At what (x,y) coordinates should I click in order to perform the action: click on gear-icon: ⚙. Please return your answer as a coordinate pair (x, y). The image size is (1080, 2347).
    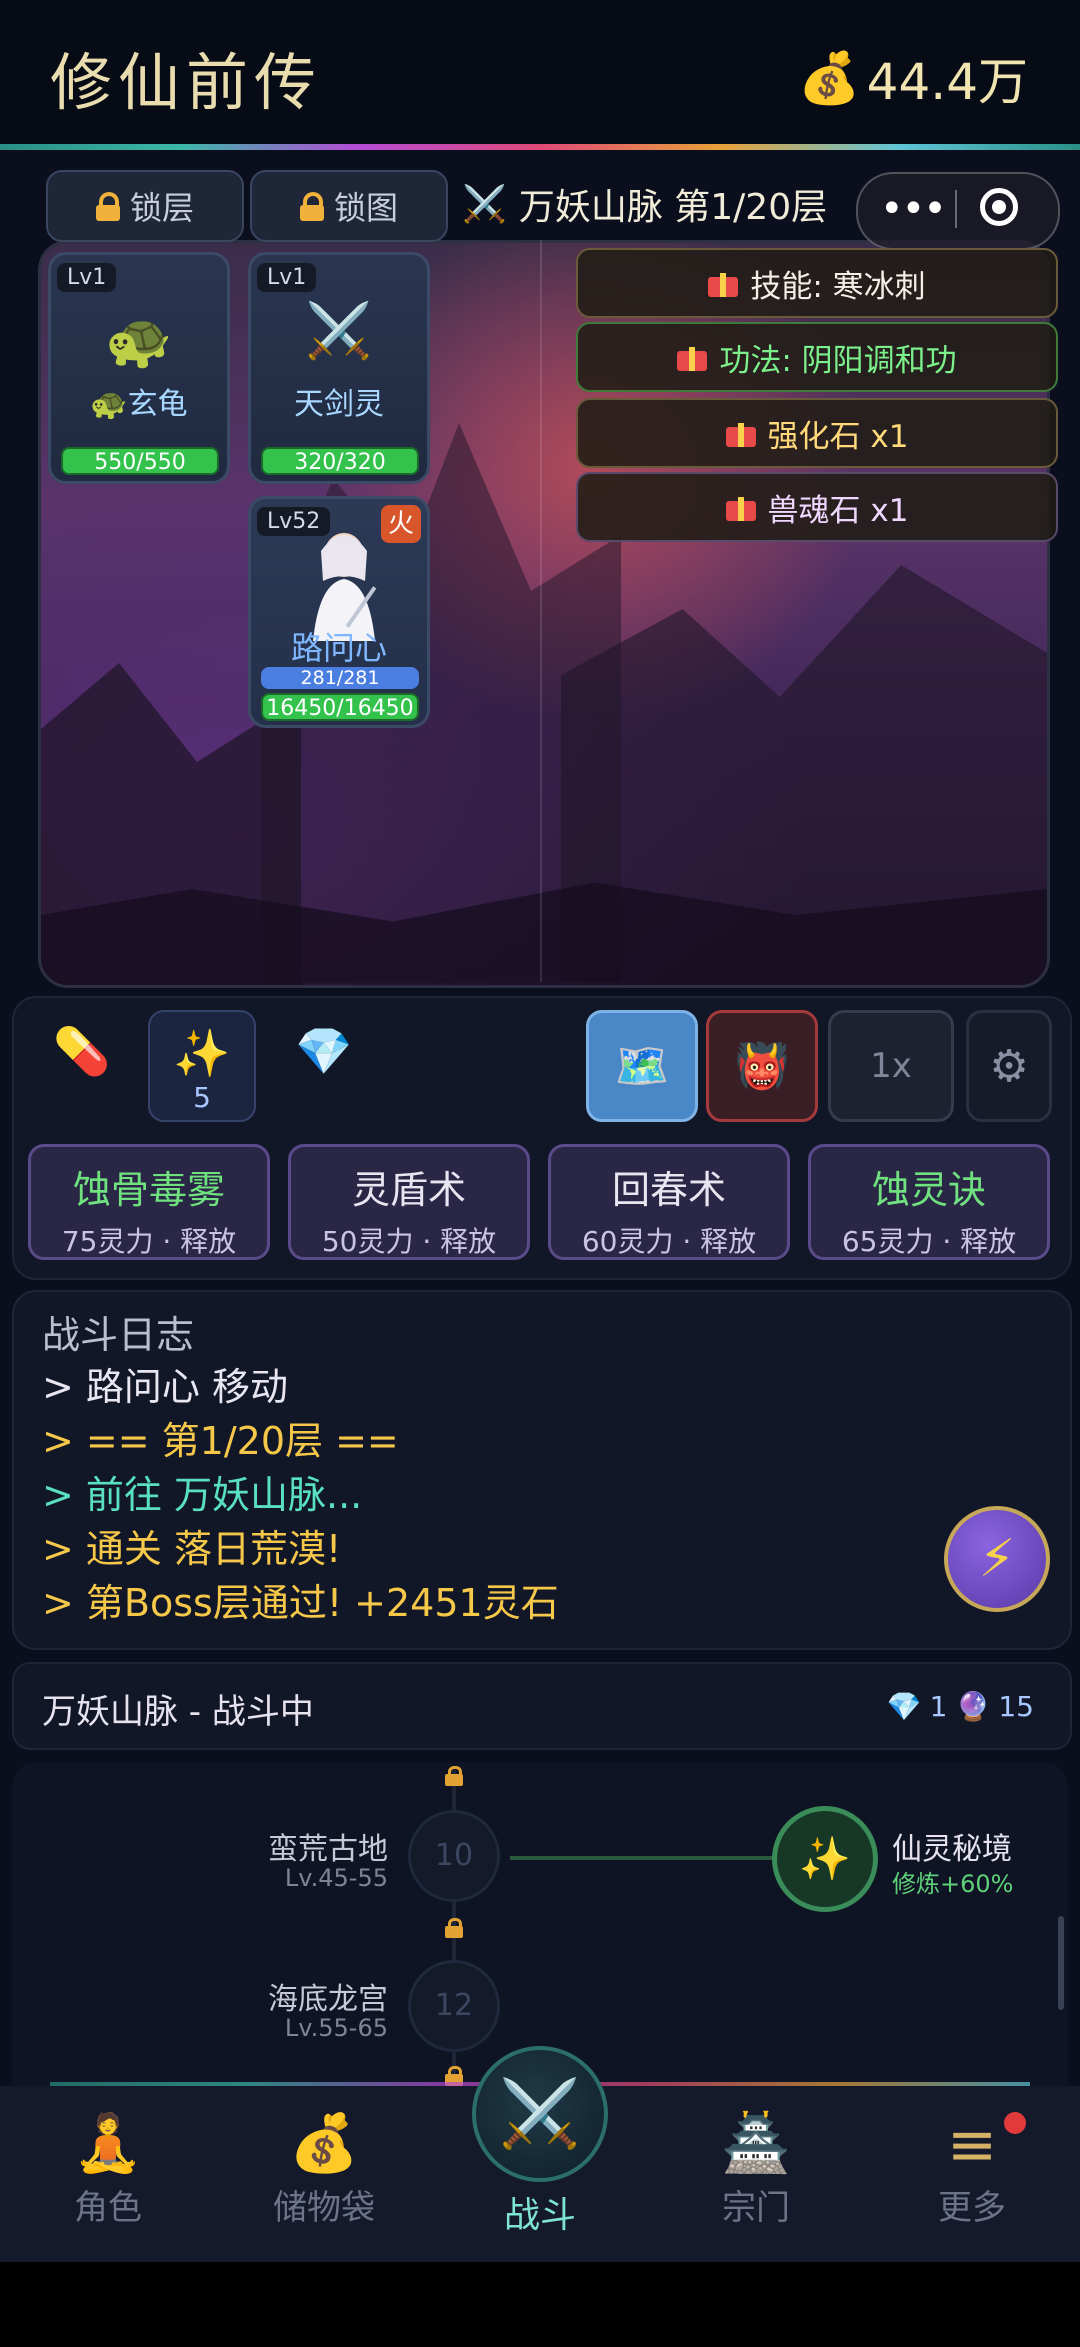
    Looking at the image, I should click on (1009, 1066).